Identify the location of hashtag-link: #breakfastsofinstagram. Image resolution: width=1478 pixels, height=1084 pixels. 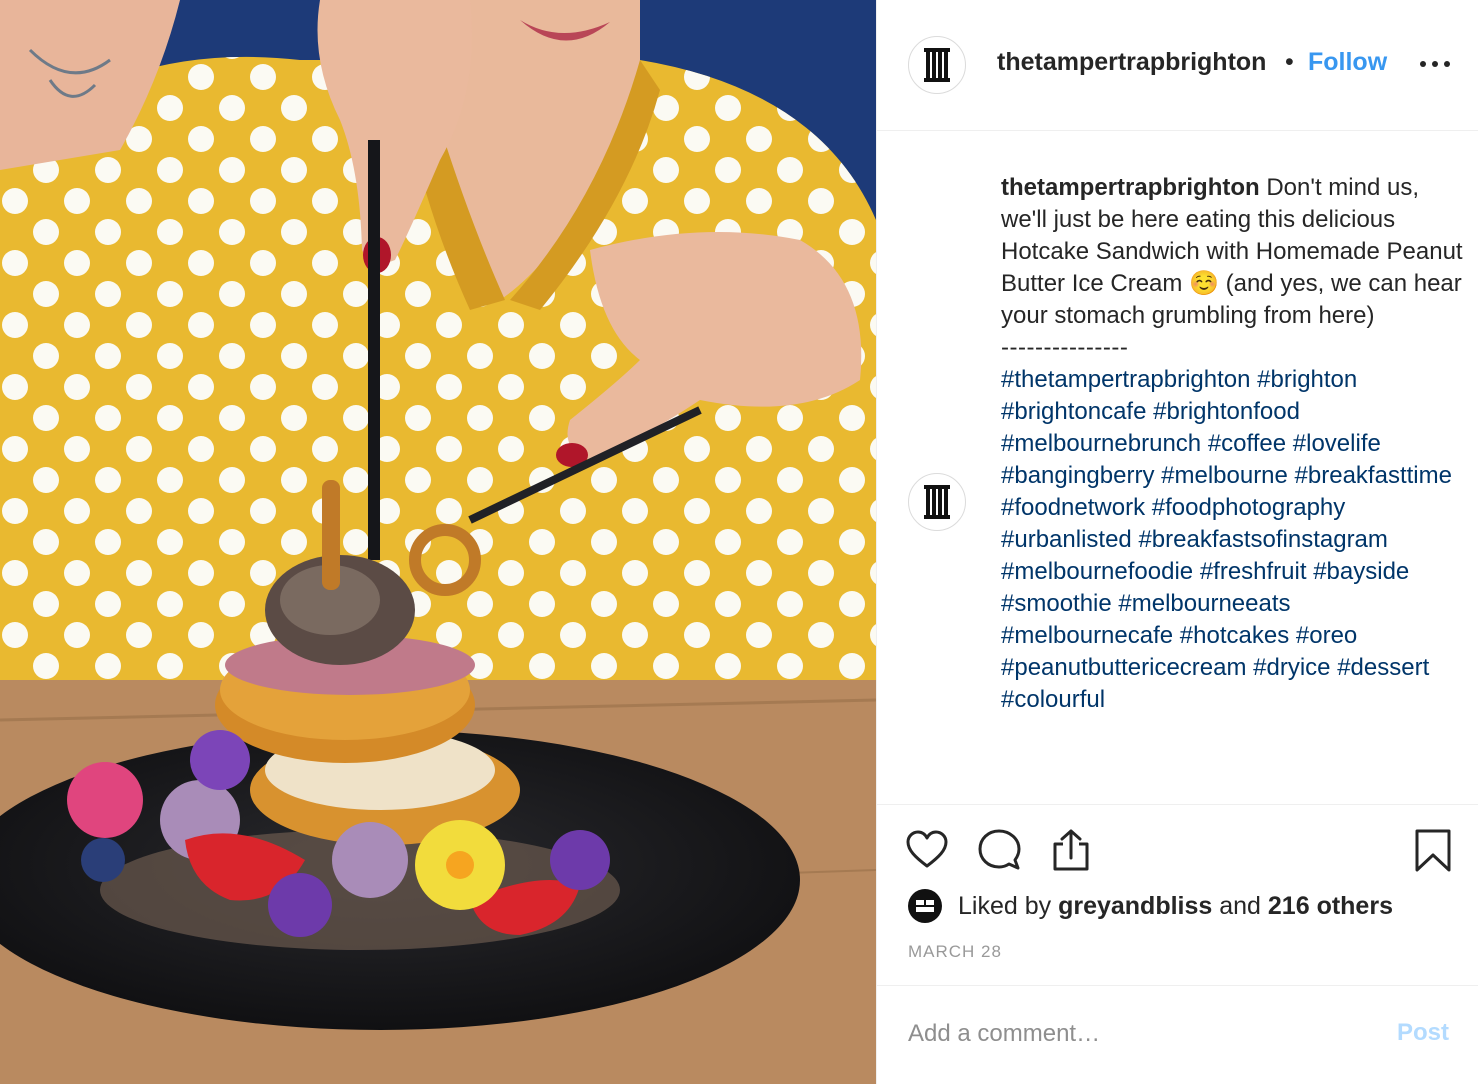
(1262, 539).